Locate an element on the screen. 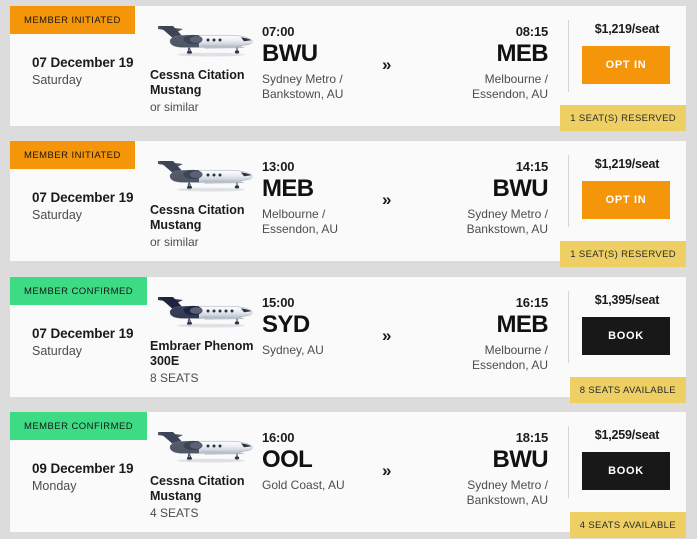 The height and width of the screenshot is (539, 697). arrival-segment: 08:15 MEB Melbourne / Essendon, AU is located at coordinates (489, 63).